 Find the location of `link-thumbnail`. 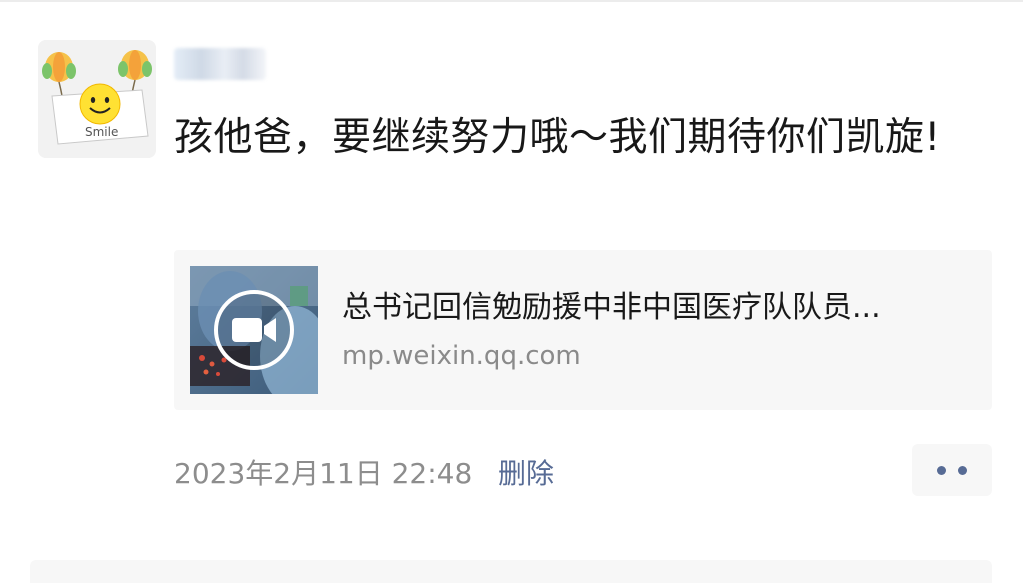

link-thumbnail is located at coordinates (254, 330).